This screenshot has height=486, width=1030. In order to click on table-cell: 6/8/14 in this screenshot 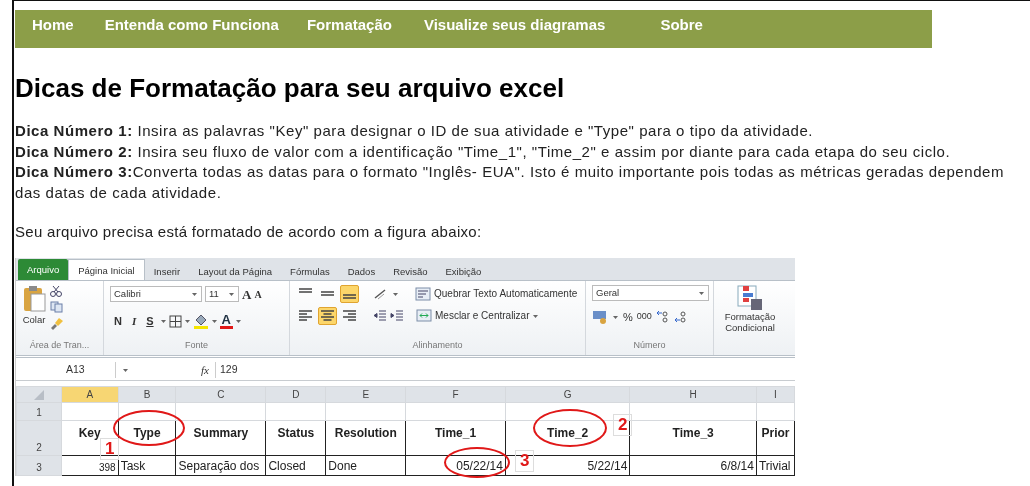, I will do `click(693, 465)`.